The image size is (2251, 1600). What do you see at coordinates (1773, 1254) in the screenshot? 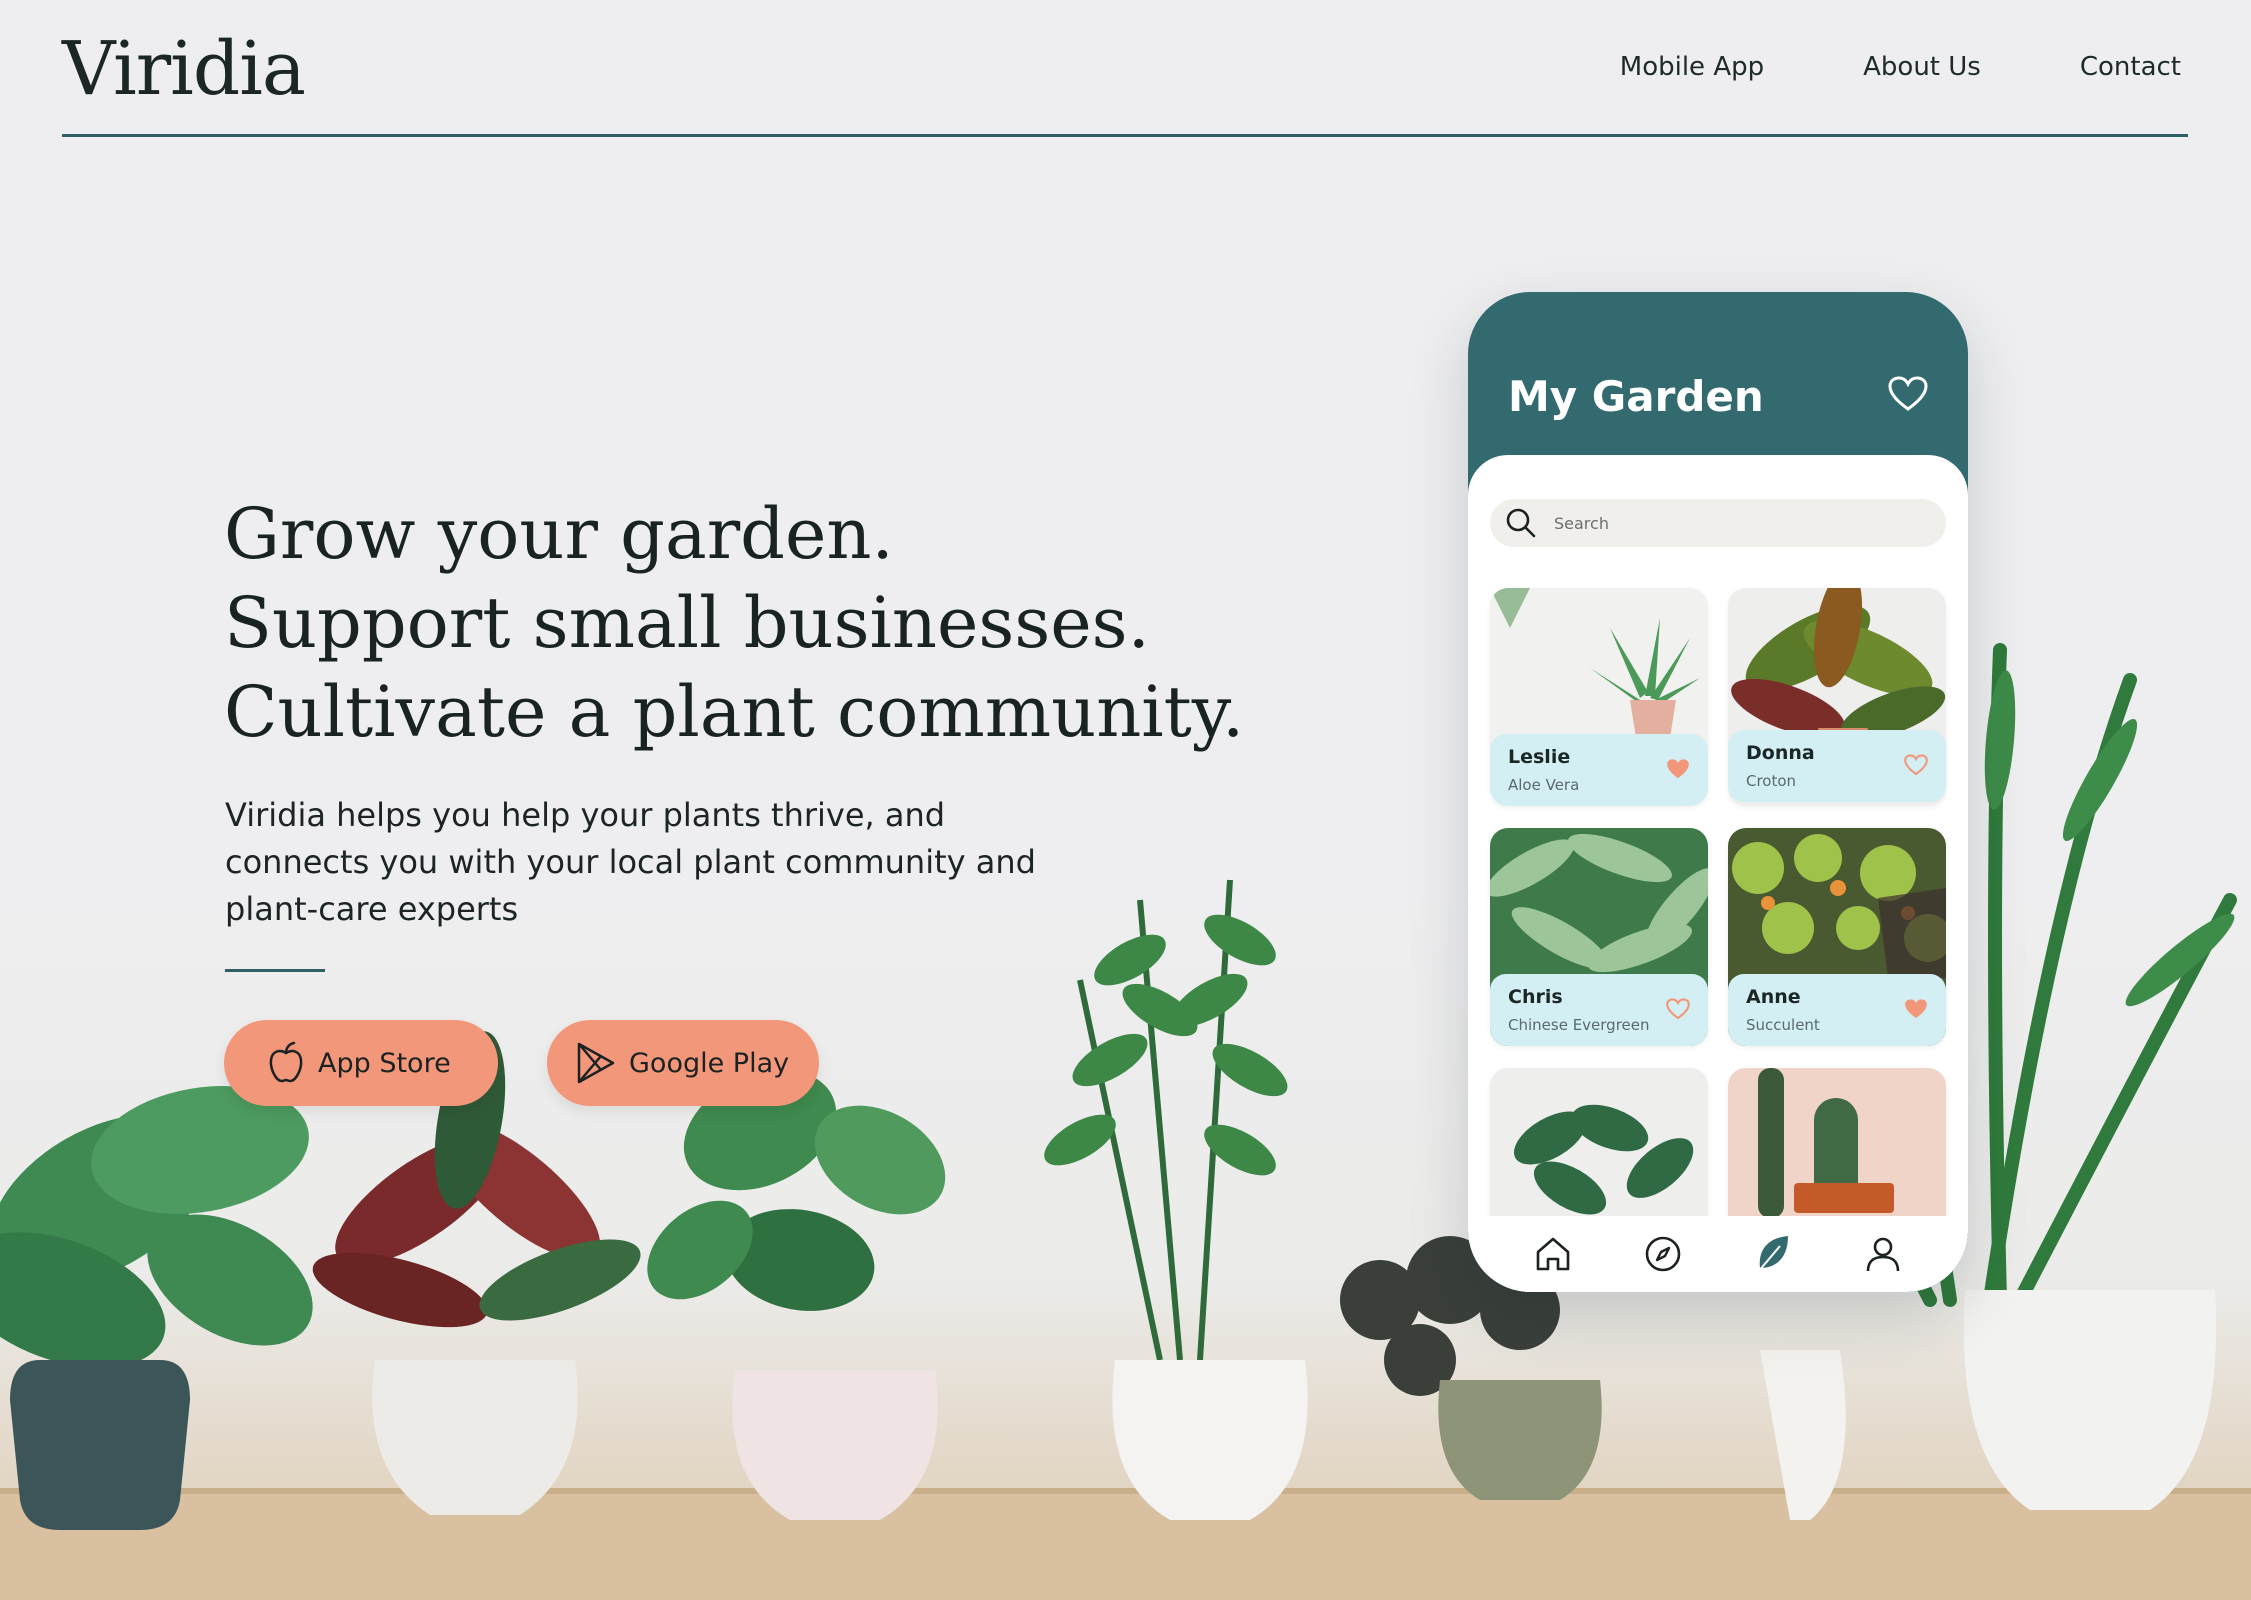
I see `leaf-icon` at bounding box center [1773, 1254].